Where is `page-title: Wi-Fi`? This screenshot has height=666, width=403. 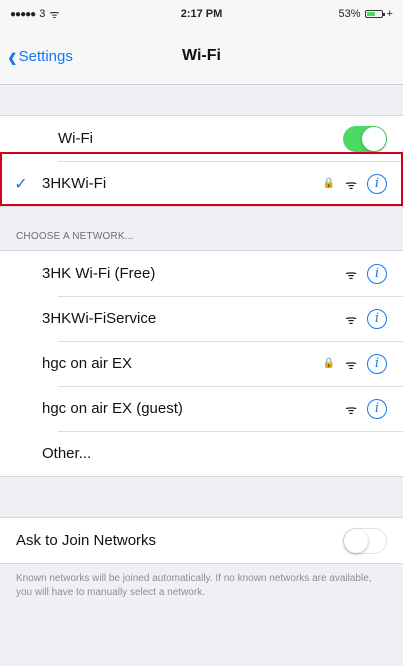
page-title: Wi-Fi is located at coordinates (201, 55).